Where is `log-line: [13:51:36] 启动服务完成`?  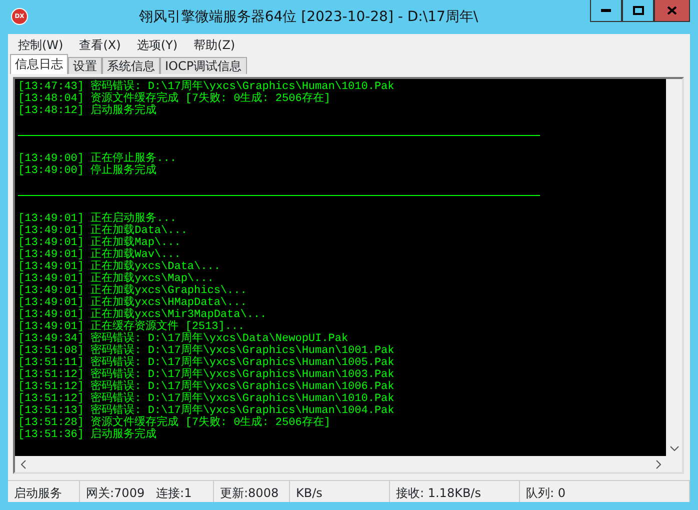
log-line: [13:51:36] 启动服务完成 is located at coordinates (87, 435).